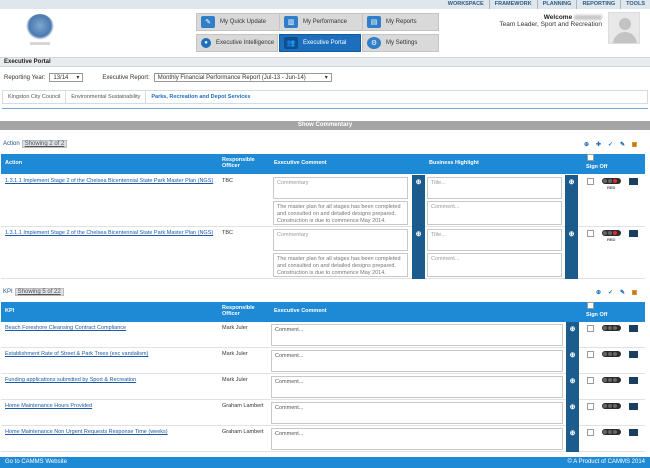 The width and height of the screenshot is (650, 468). Describe the element at coordinates (48, 406) in the screenshot. I see `kpi-link: Home Maintenance Hours Provided` at that location.